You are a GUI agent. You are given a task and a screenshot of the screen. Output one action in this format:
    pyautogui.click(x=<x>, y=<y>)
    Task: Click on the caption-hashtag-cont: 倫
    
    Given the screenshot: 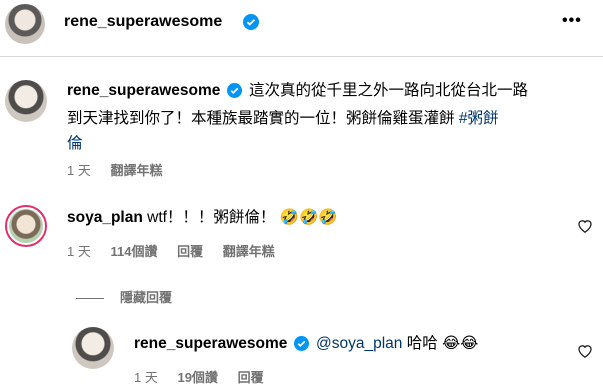 What is the action you would take?
    pyautogui.click(x=75, y=143)
    